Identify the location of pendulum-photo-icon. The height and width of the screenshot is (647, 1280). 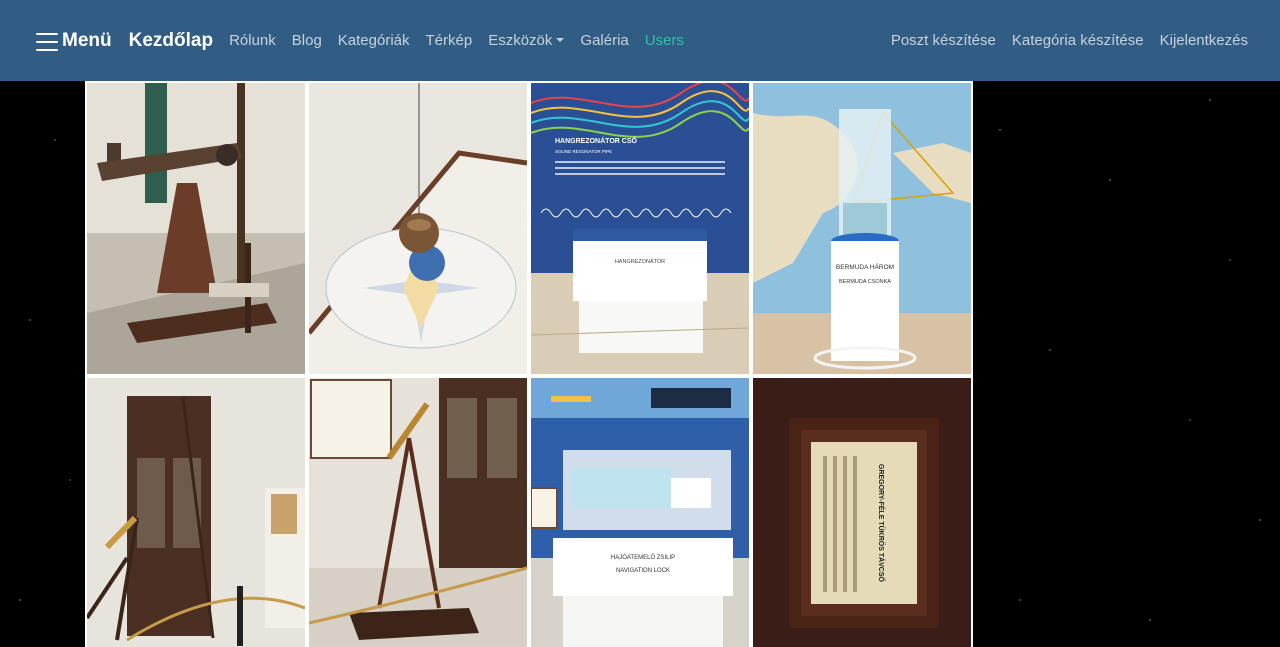
(418, 228).